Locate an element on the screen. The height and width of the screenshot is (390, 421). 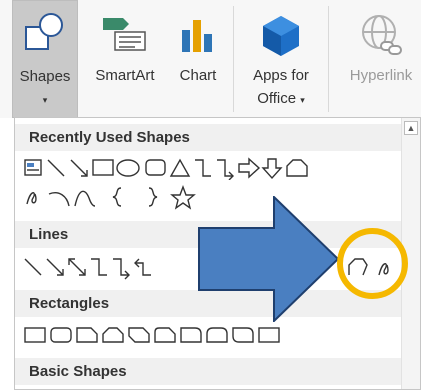
apps-label-line2: Office ▾ is located at coordinates (281, 98).